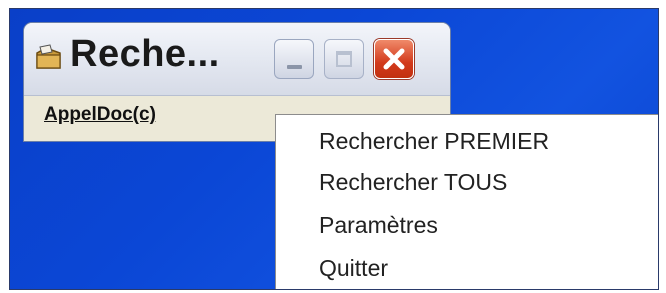 This screenshot has height=293, width=666. Describe the element at coordinates (100, 115) in the screenshot. I see `menu-appeldoc: AppelDoc(c)` at that location.